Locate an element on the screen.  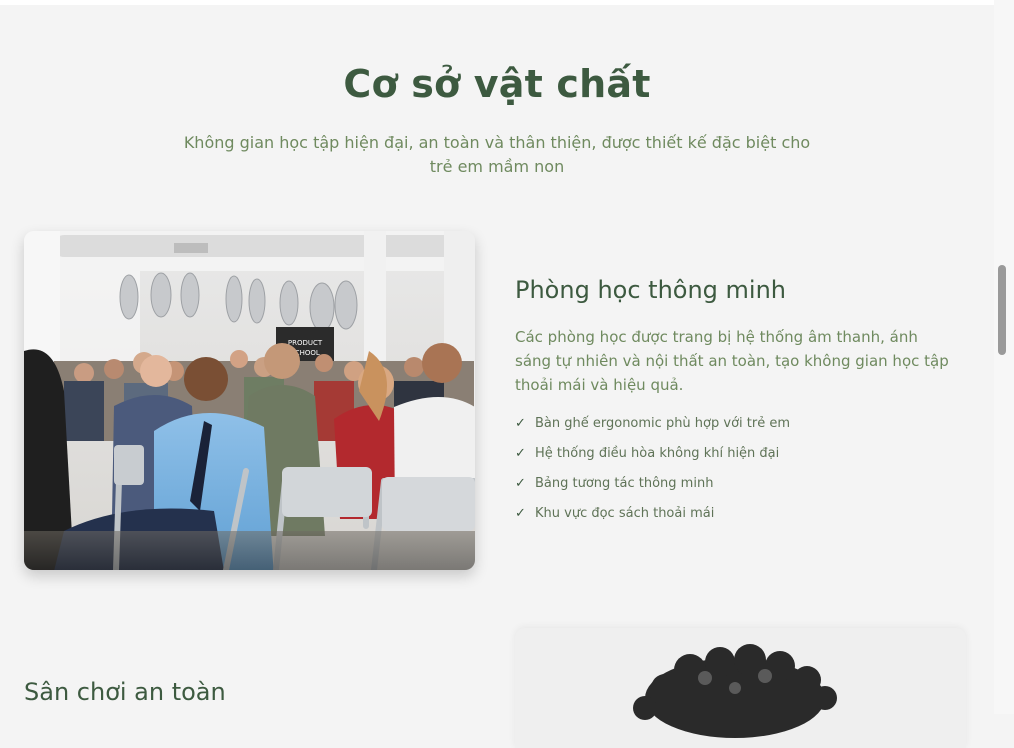
scrollbar is located at coordinates (1004, 357).